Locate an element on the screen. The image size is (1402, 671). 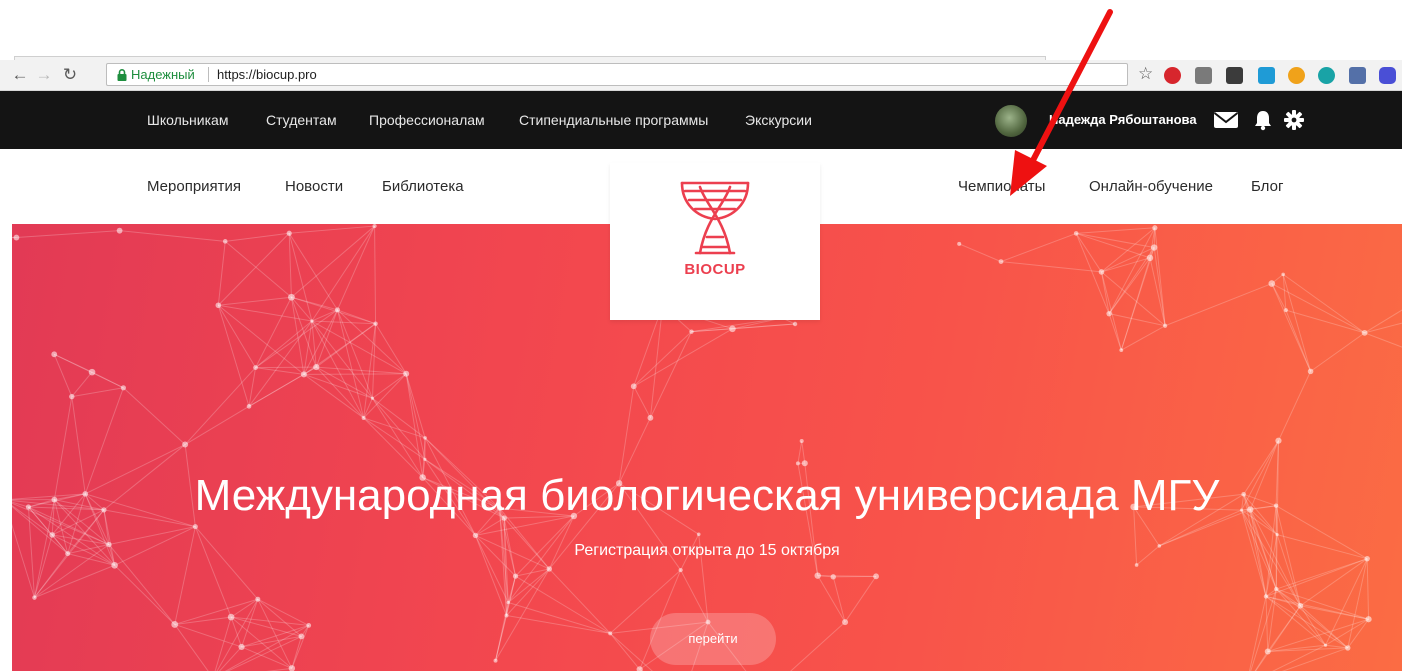
topnav-item-schoolchildren: Школьникам is located at coordinates (187, 120).